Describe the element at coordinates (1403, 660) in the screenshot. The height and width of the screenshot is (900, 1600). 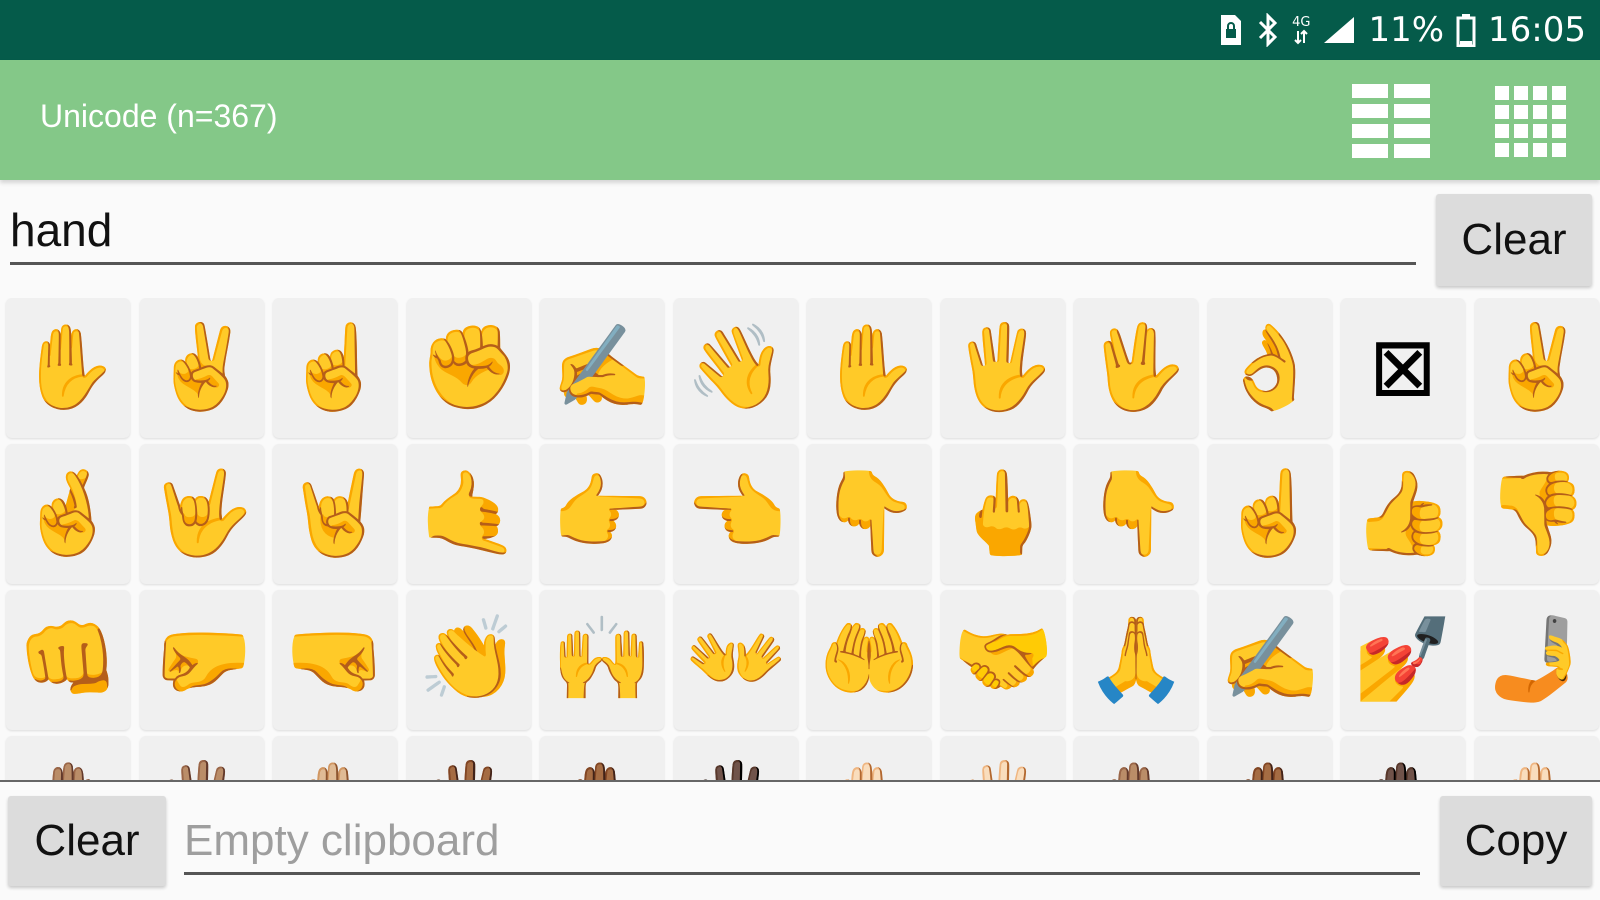
I see `emoji-cell: 💅` at that location.